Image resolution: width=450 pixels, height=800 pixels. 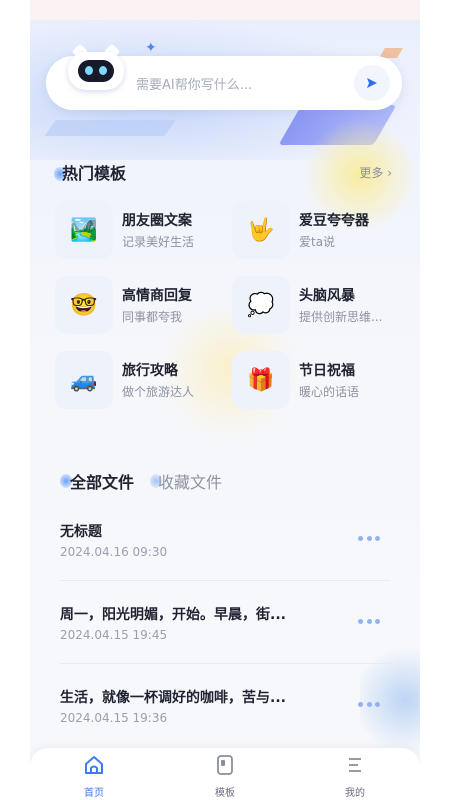 What do you see at coordinates (334, 221) in the screenshot?
I see `template-title: 爱豆夸夸器` at bounding box center [334, 221].